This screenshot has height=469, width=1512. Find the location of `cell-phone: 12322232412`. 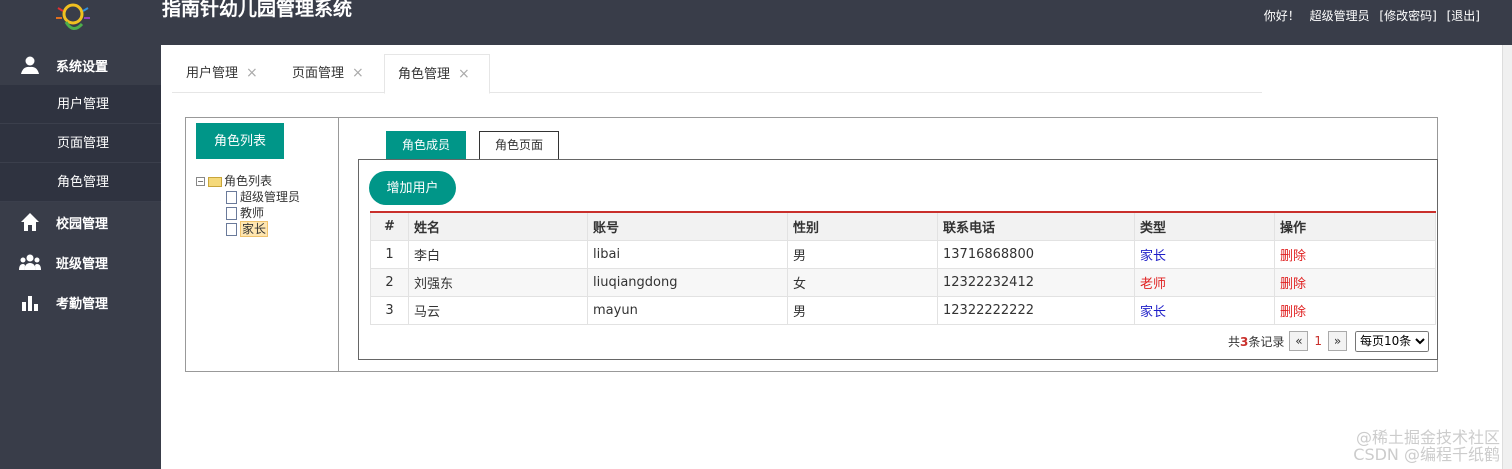

cell-phone: 12322232412 is located at coordinates (1036, 282).